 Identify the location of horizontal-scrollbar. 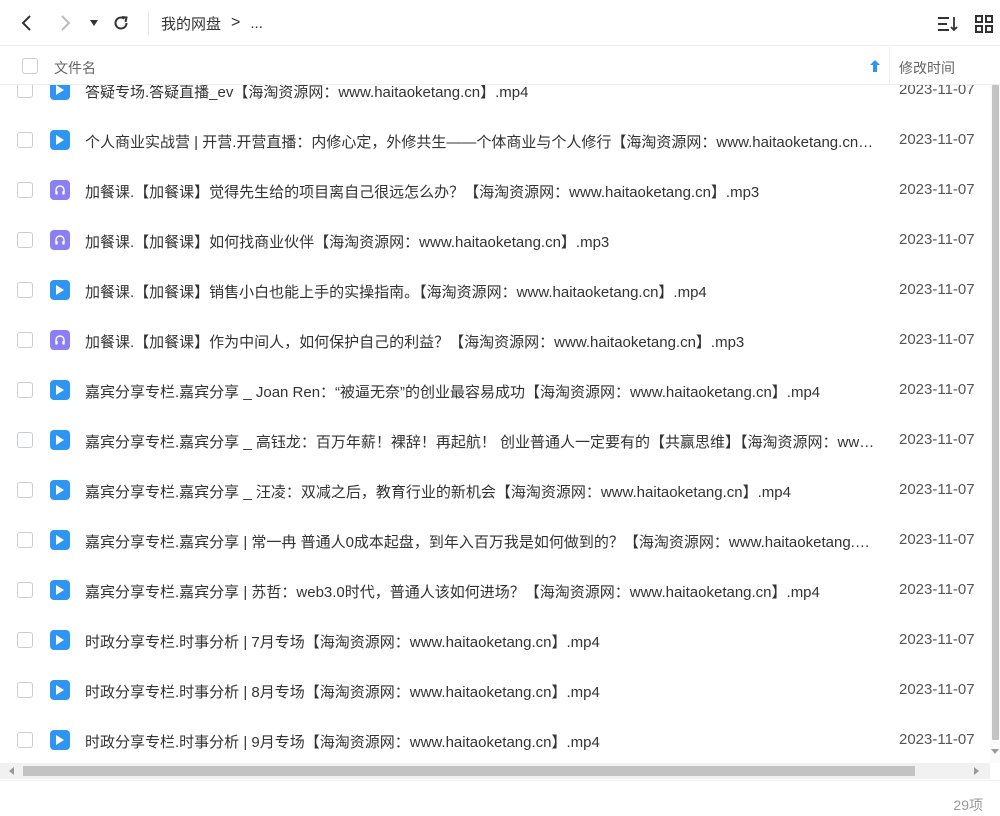
(495, 771).